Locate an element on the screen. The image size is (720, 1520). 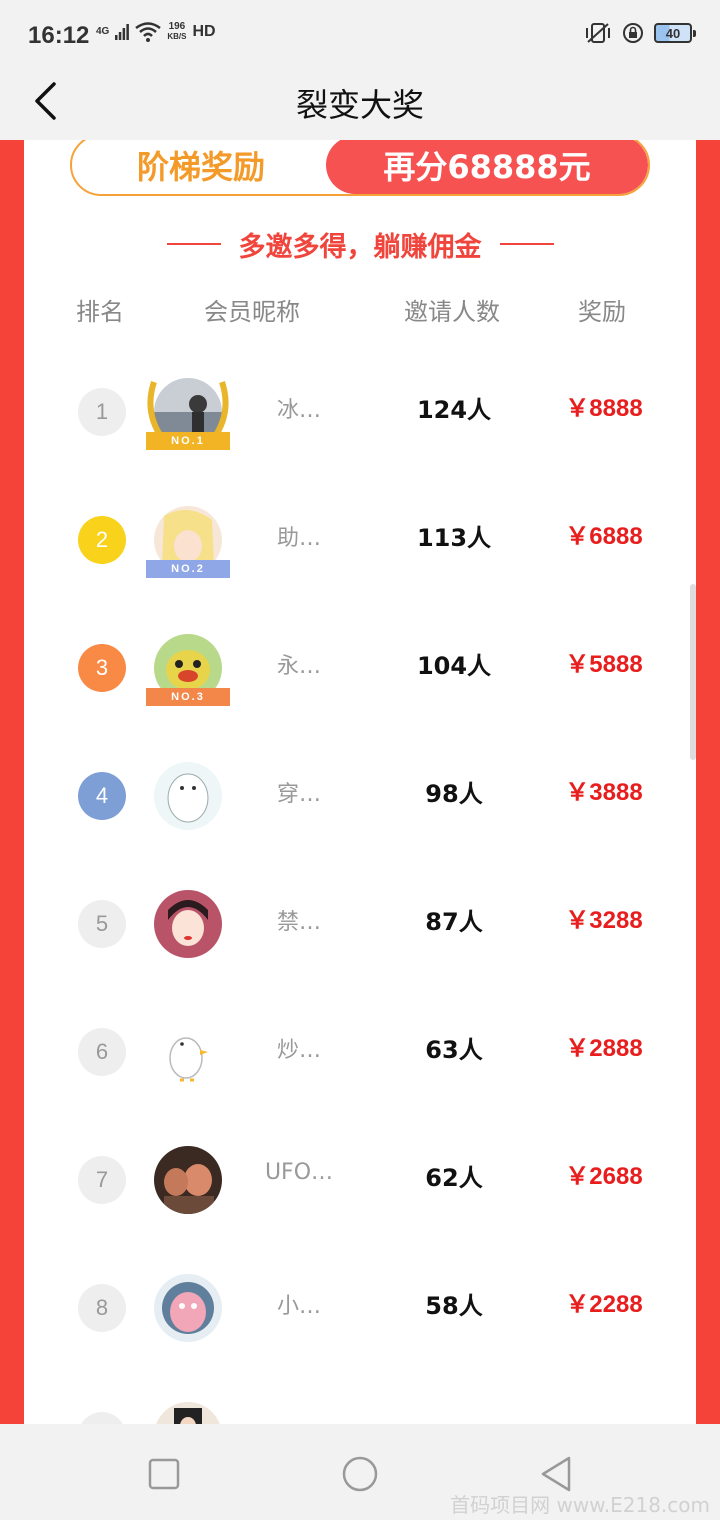
table-row: 5 禁… 87人 ￥3288 is located at coordinates (360, 924).